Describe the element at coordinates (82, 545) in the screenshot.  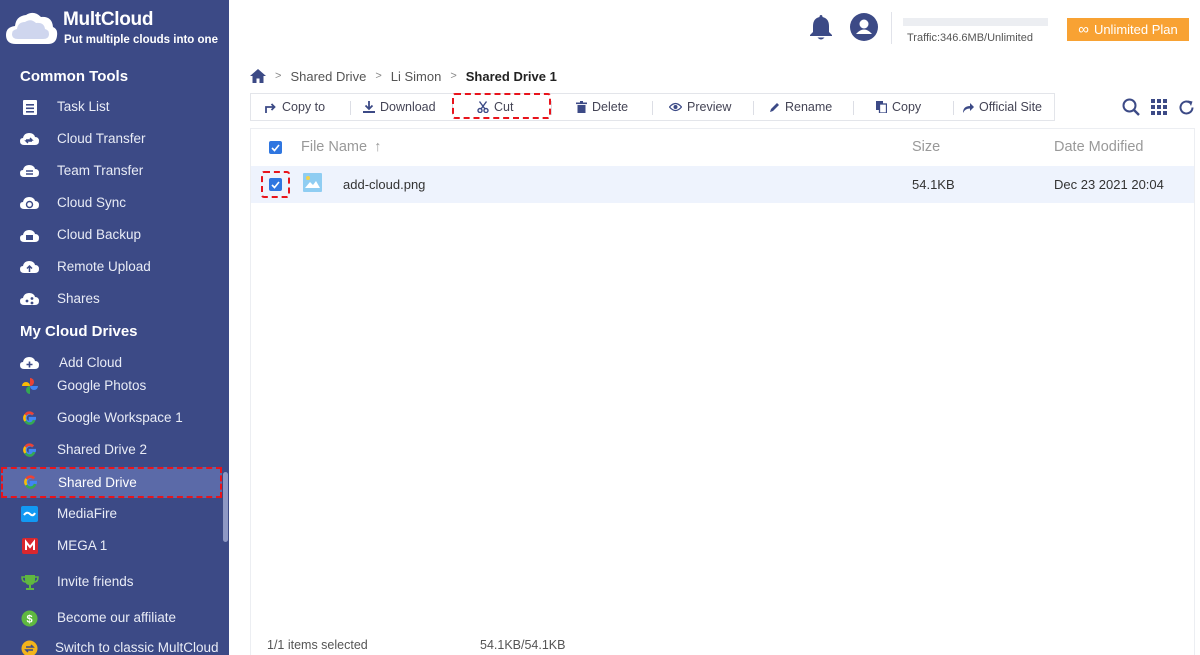
I see `sidebar-item-label: MEGA 1` at that location.